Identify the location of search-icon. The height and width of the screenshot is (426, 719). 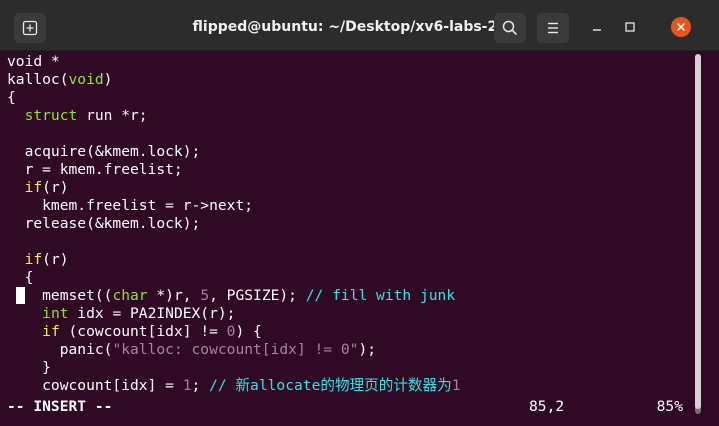
(509, 27).